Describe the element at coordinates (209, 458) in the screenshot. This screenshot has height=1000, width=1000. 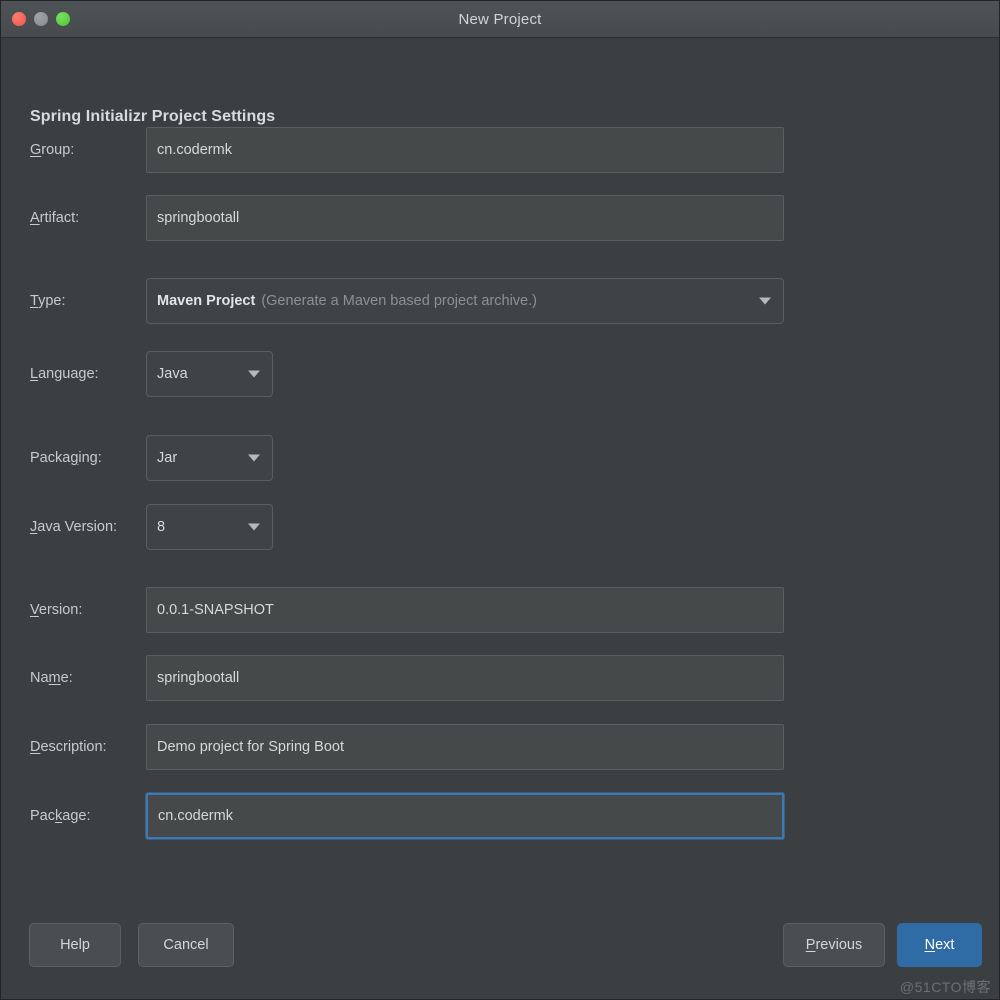
I see `packaging-dropdown: Jar` at that location.